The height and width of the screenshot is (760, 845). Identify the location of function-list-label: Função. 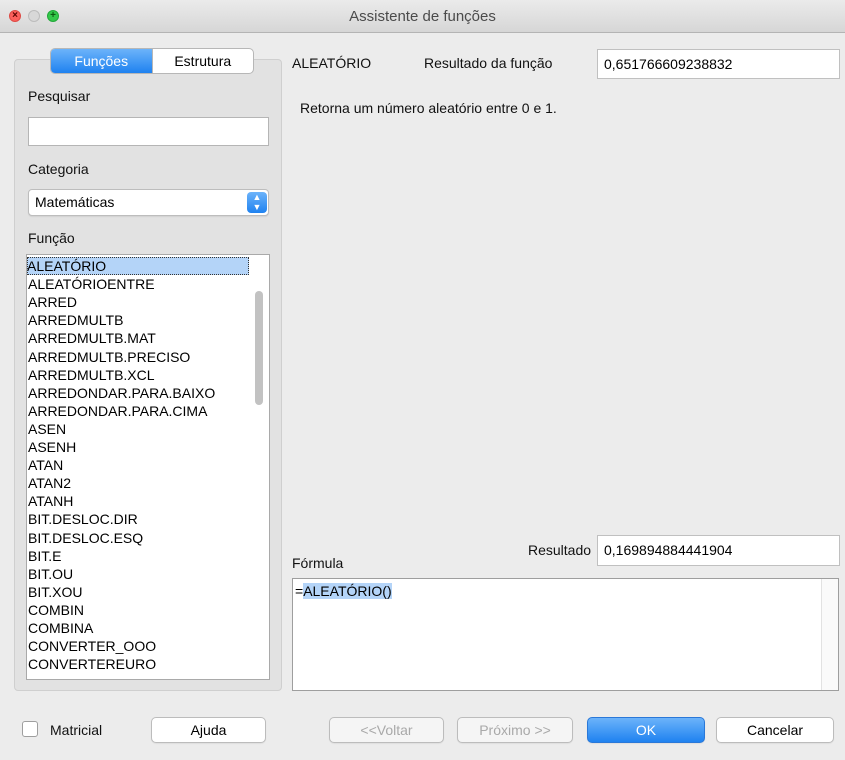
(51, 238).